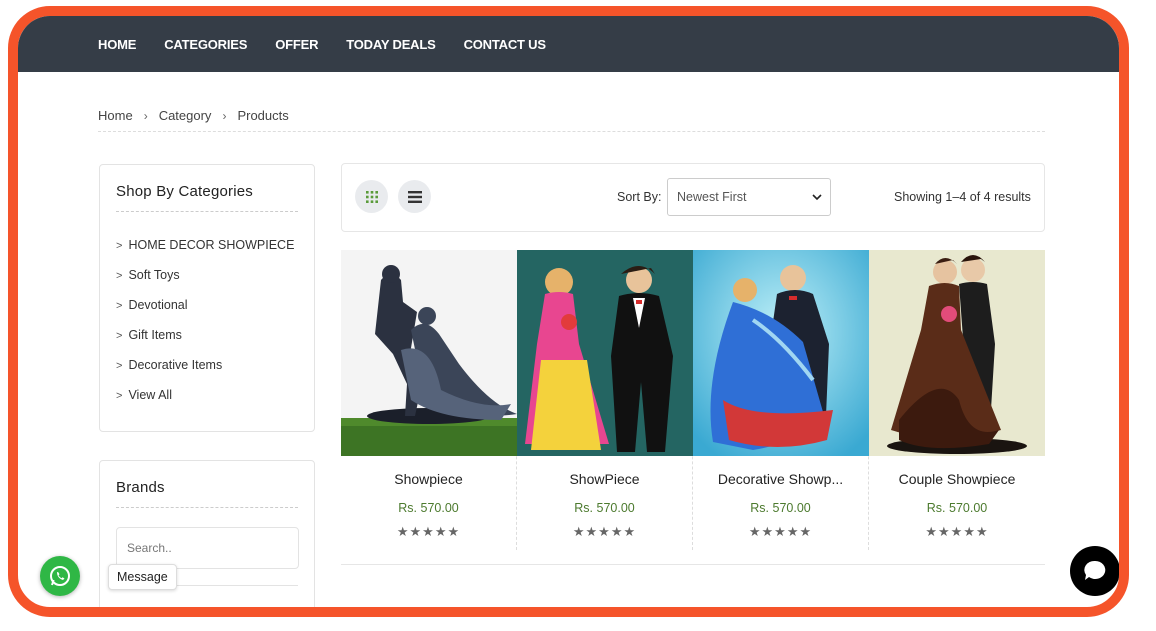 The width and height of the screenshot is (1156, 631). I want to click on category-label: Gift Items, so click(155, 335).